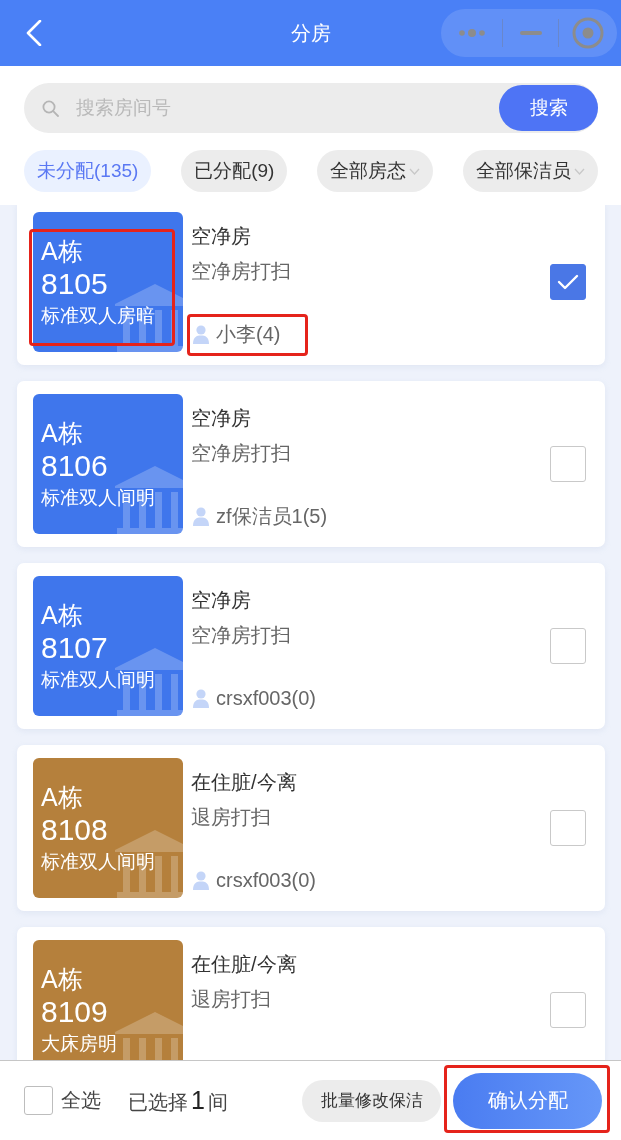 The image size is (621, 1140). I want to click on room-card: A栋 8106 标准双人间明 空净房 空净房打扫 zf保洁员1(5), so click(311, 464).